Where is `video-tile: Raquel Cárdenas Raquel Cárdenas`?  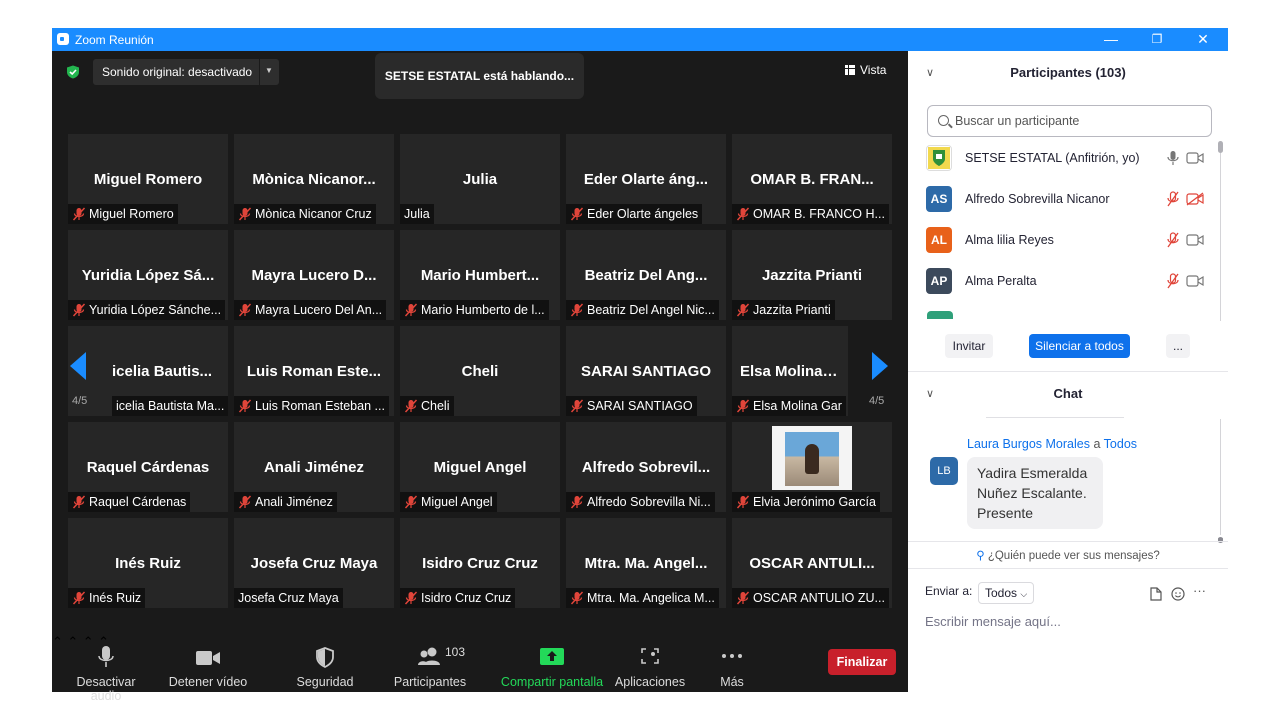
video-tile: Raquel Cárdenas Raquel Cárdenas is located at coordinates (148, 467).